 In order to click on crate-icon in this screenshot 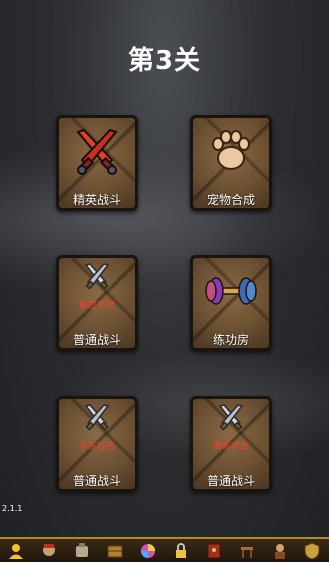, I will do `click(115, 551)`.